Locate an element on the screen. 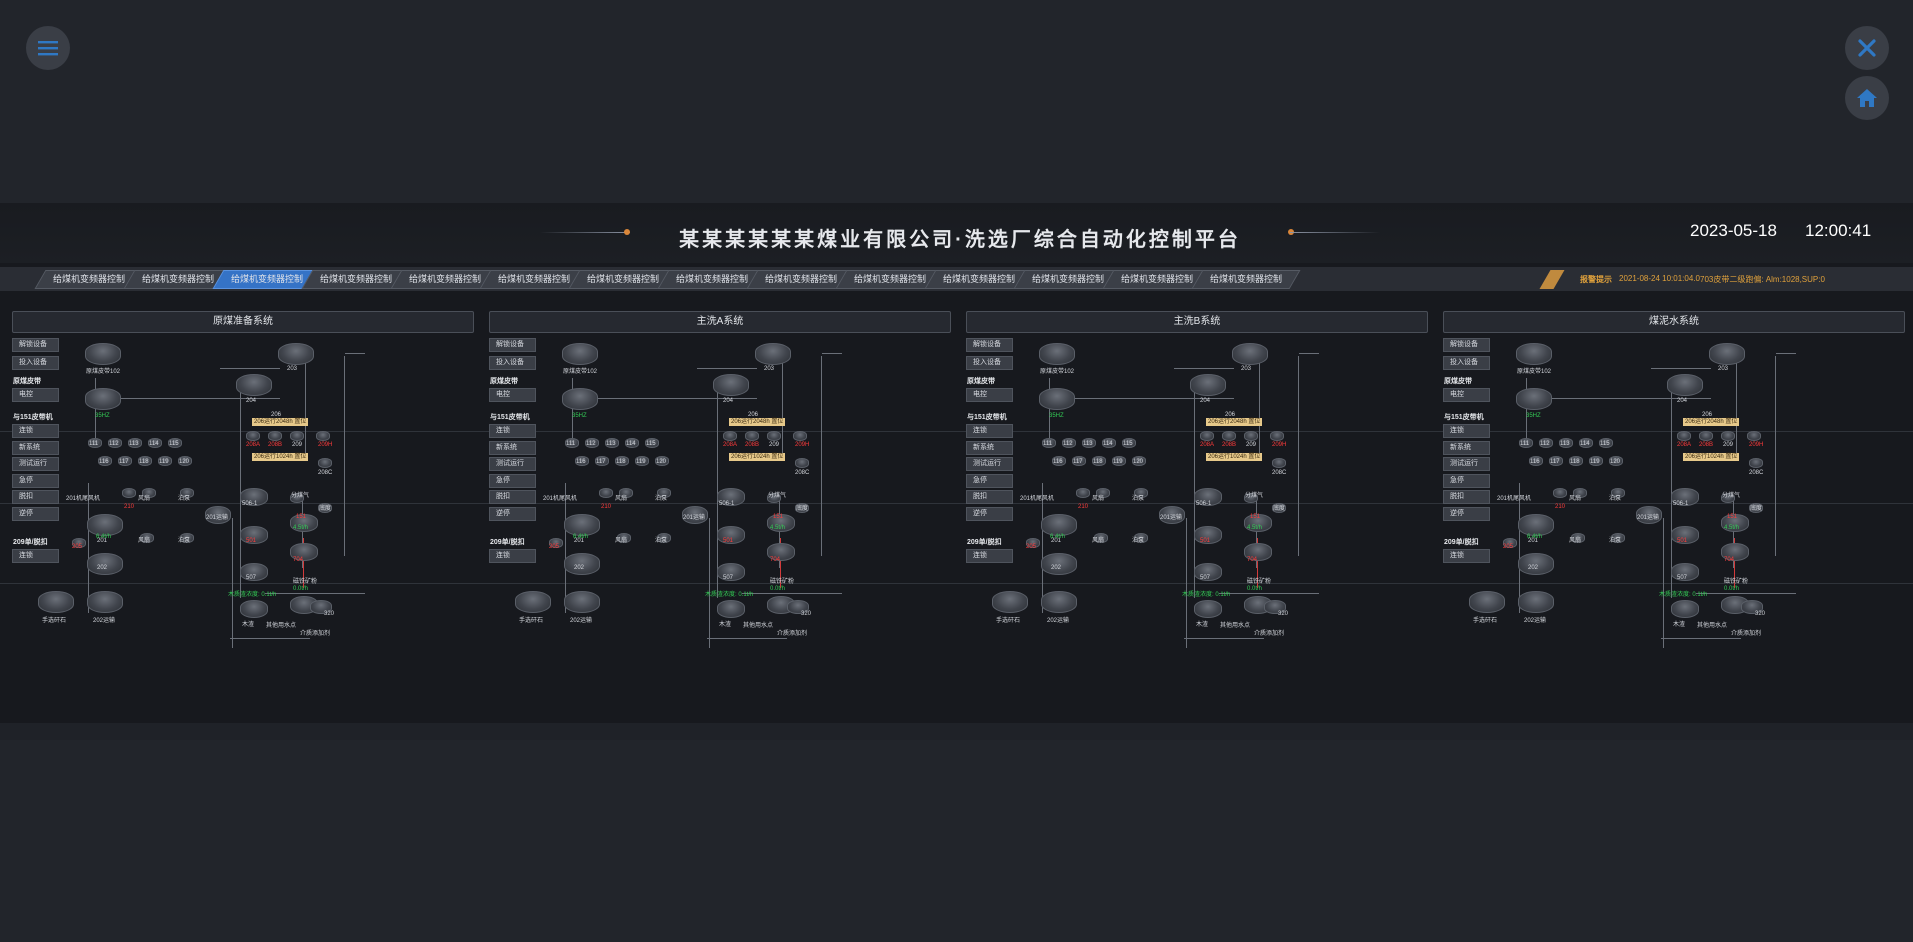  tab-feeder-vfd-control: 给煤机变频器控制 is located at coordinates (1246, 279).